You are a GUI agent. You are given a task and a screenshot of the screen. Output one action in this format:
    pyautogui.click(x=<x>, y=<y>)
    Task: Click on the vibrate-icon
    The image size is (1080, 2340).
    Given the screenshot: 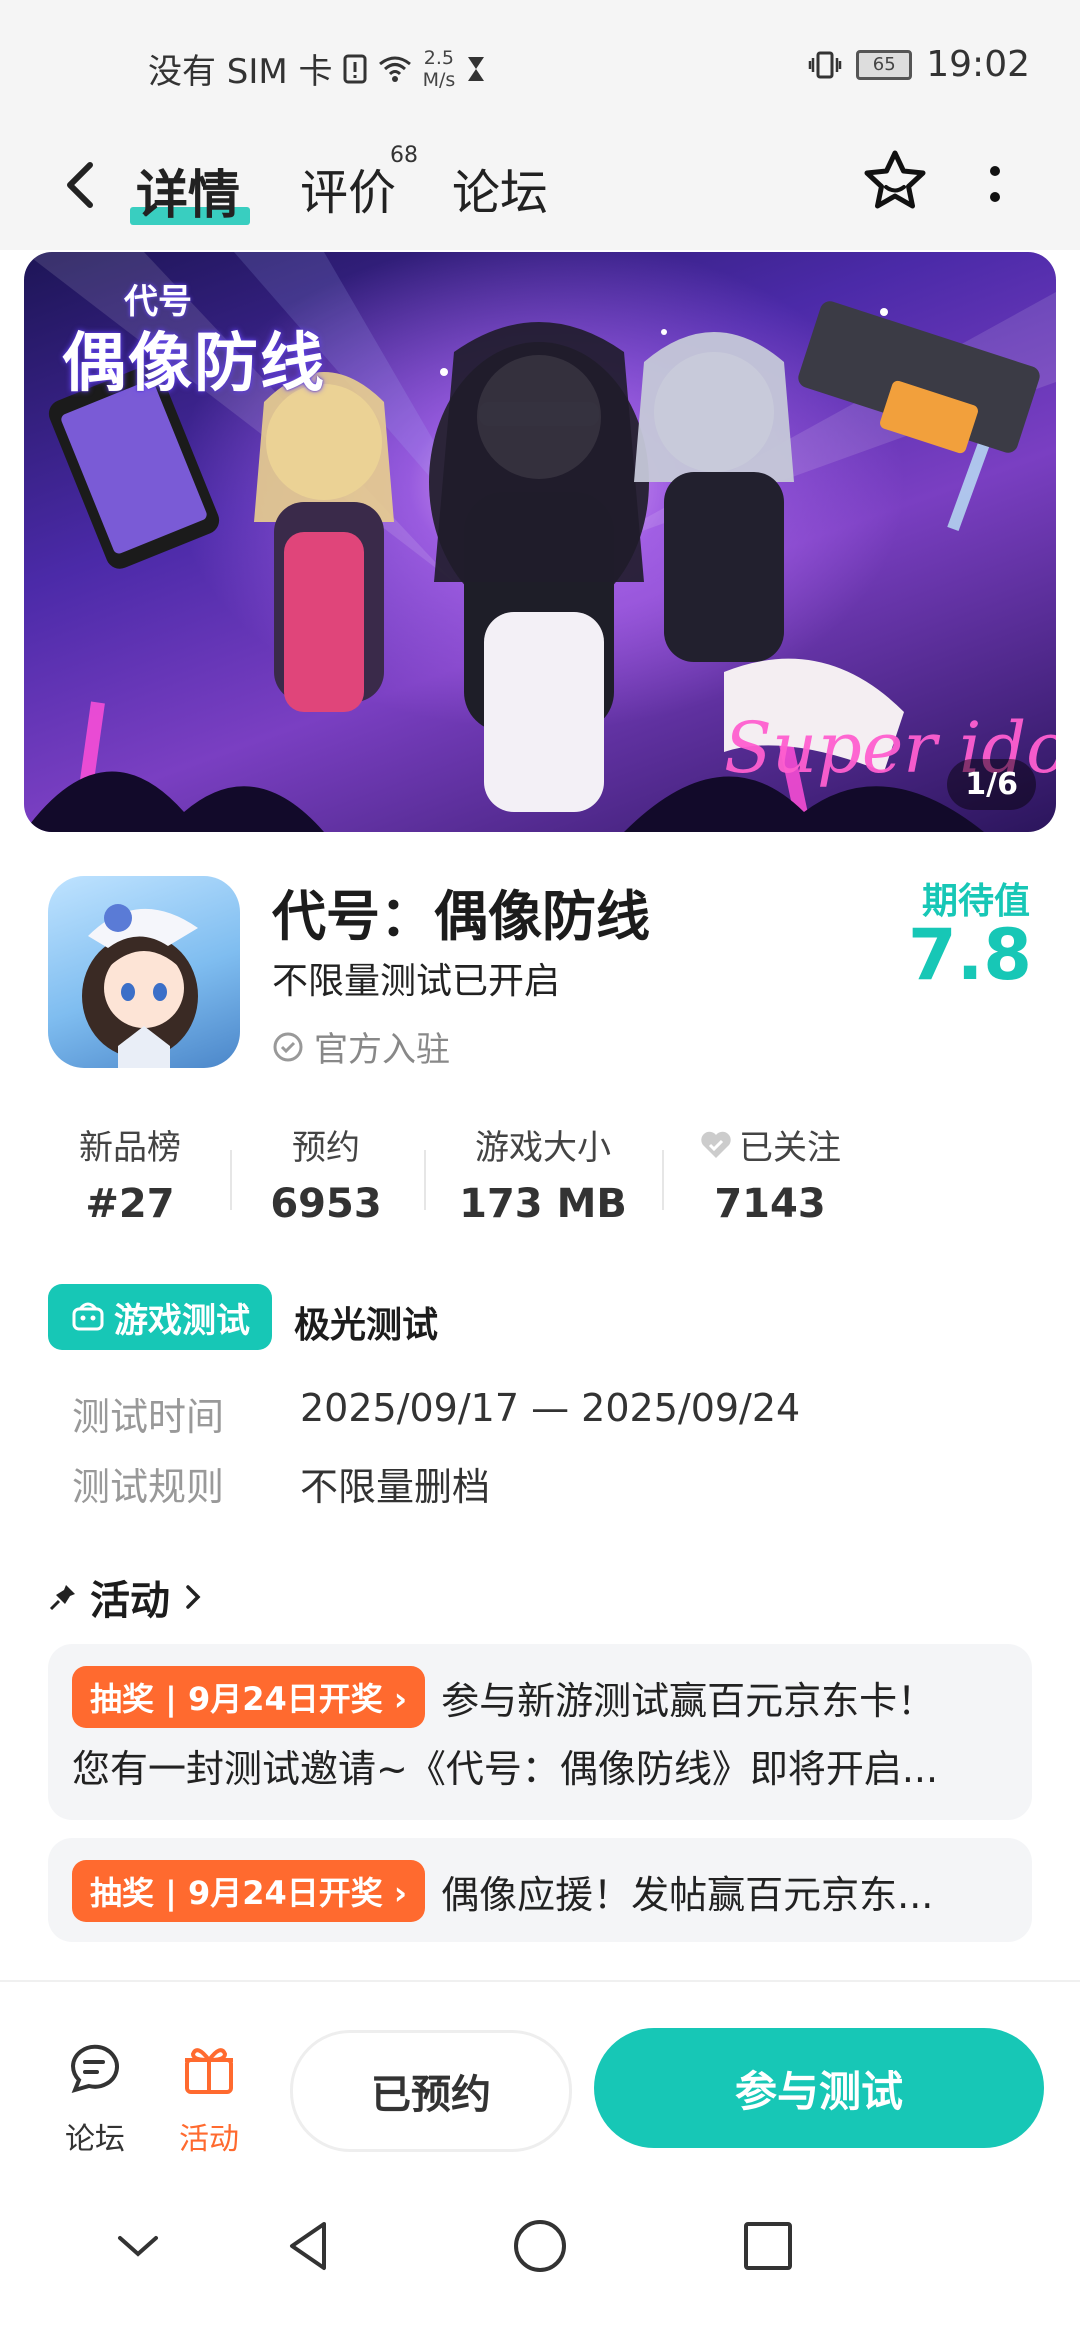 What is the action you would take?
    pyautogui.click(x=825, y=64)
    